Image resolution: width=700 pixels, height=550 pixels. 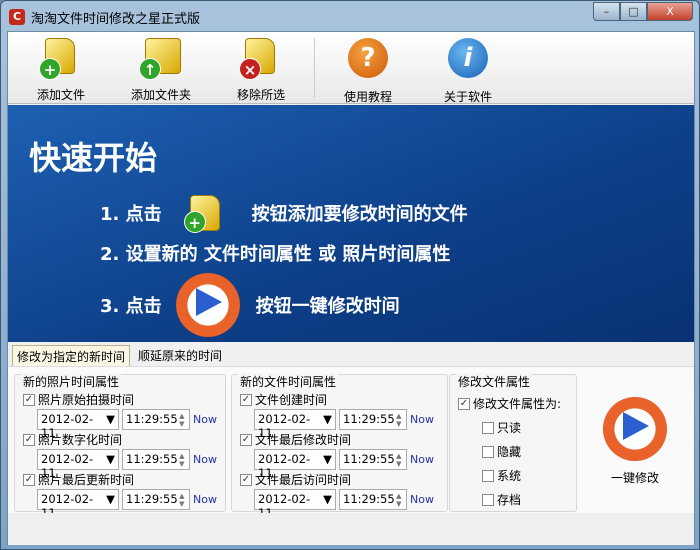 I want to click on minimize-button: –, so click(x=606, y=11).